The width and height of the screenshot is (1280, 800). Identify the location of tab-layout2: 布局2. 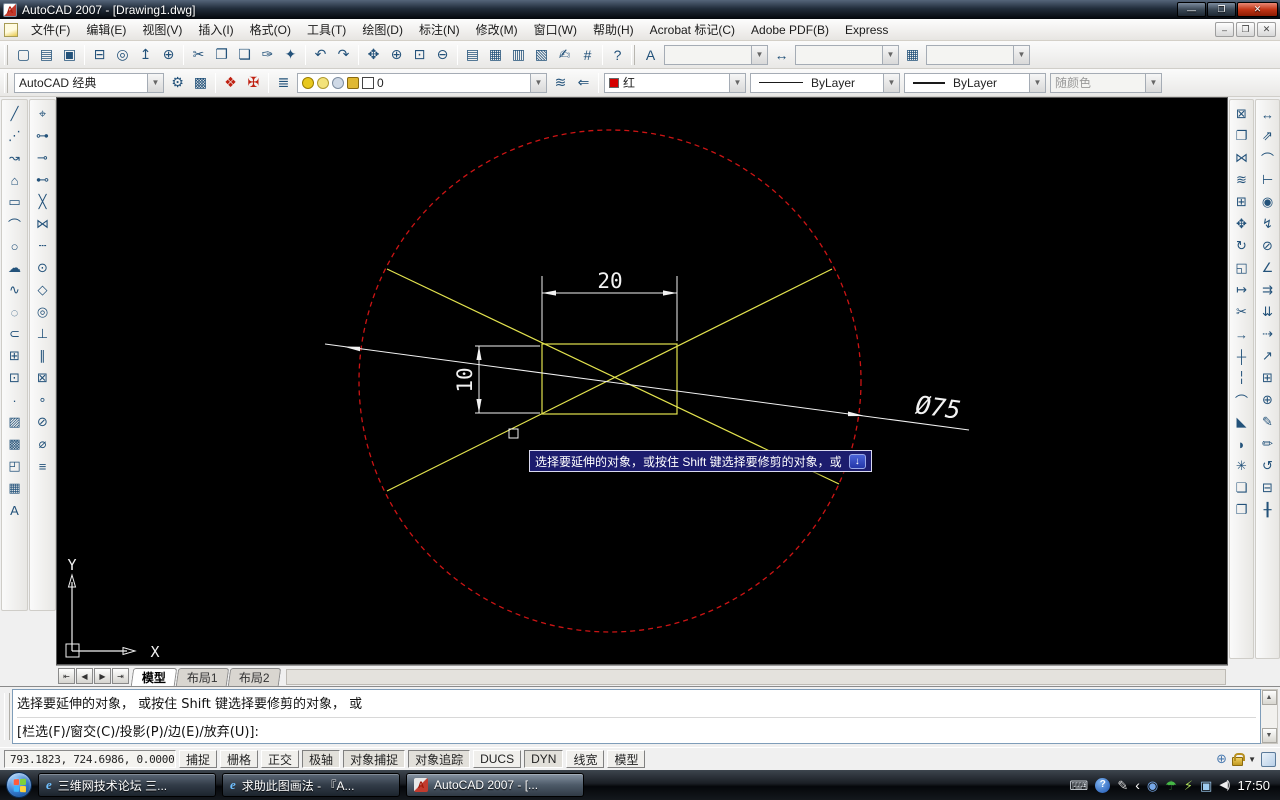
(254, 677).